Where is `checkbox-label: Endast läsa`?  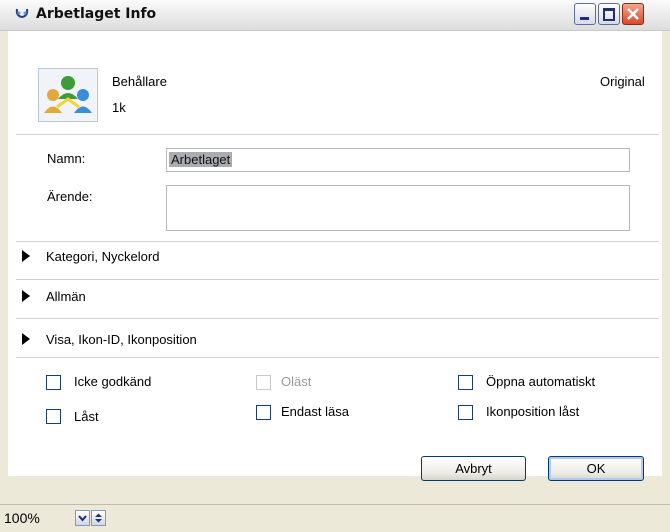
checkbox-label: Endast läsa is located at coordinates (315, 411).